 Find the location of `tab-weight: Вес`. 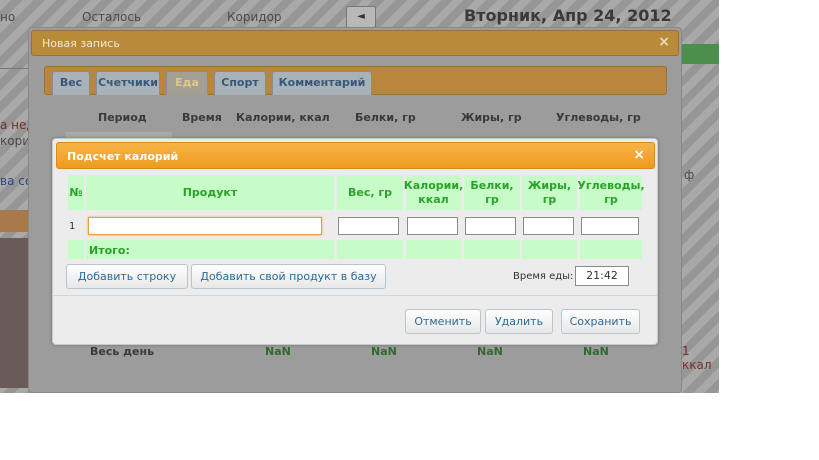

tab-weight: Вес is located at coordinates (71, 83).